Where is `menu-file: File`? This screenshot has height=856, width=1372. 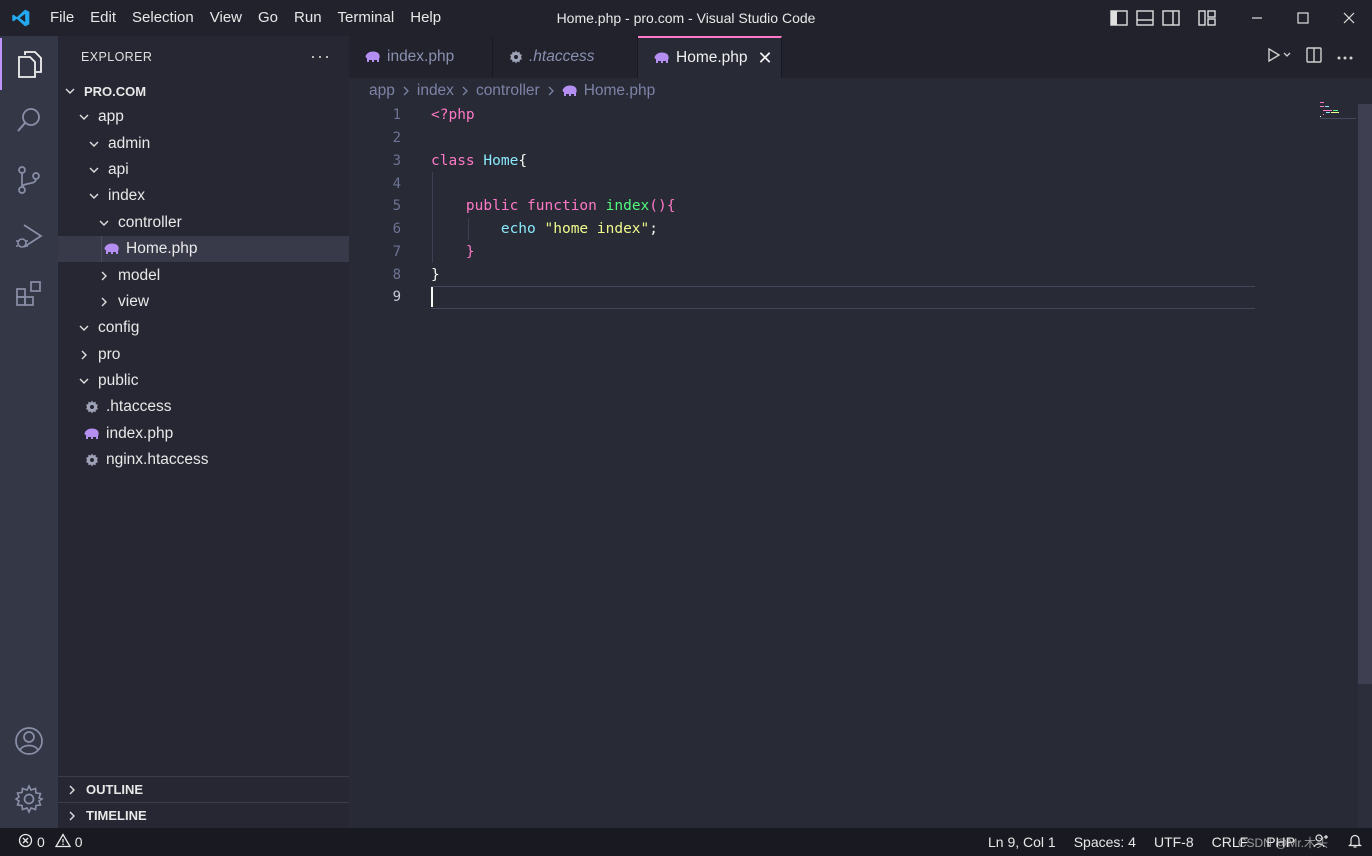
menu-file: File is located at coordinates (62, 18).